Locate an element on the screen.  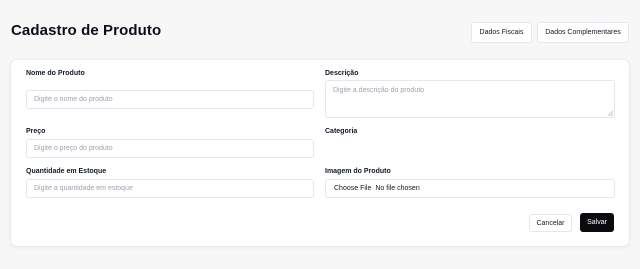
descricao-label: Descrição is located at coordinates (342, 73).